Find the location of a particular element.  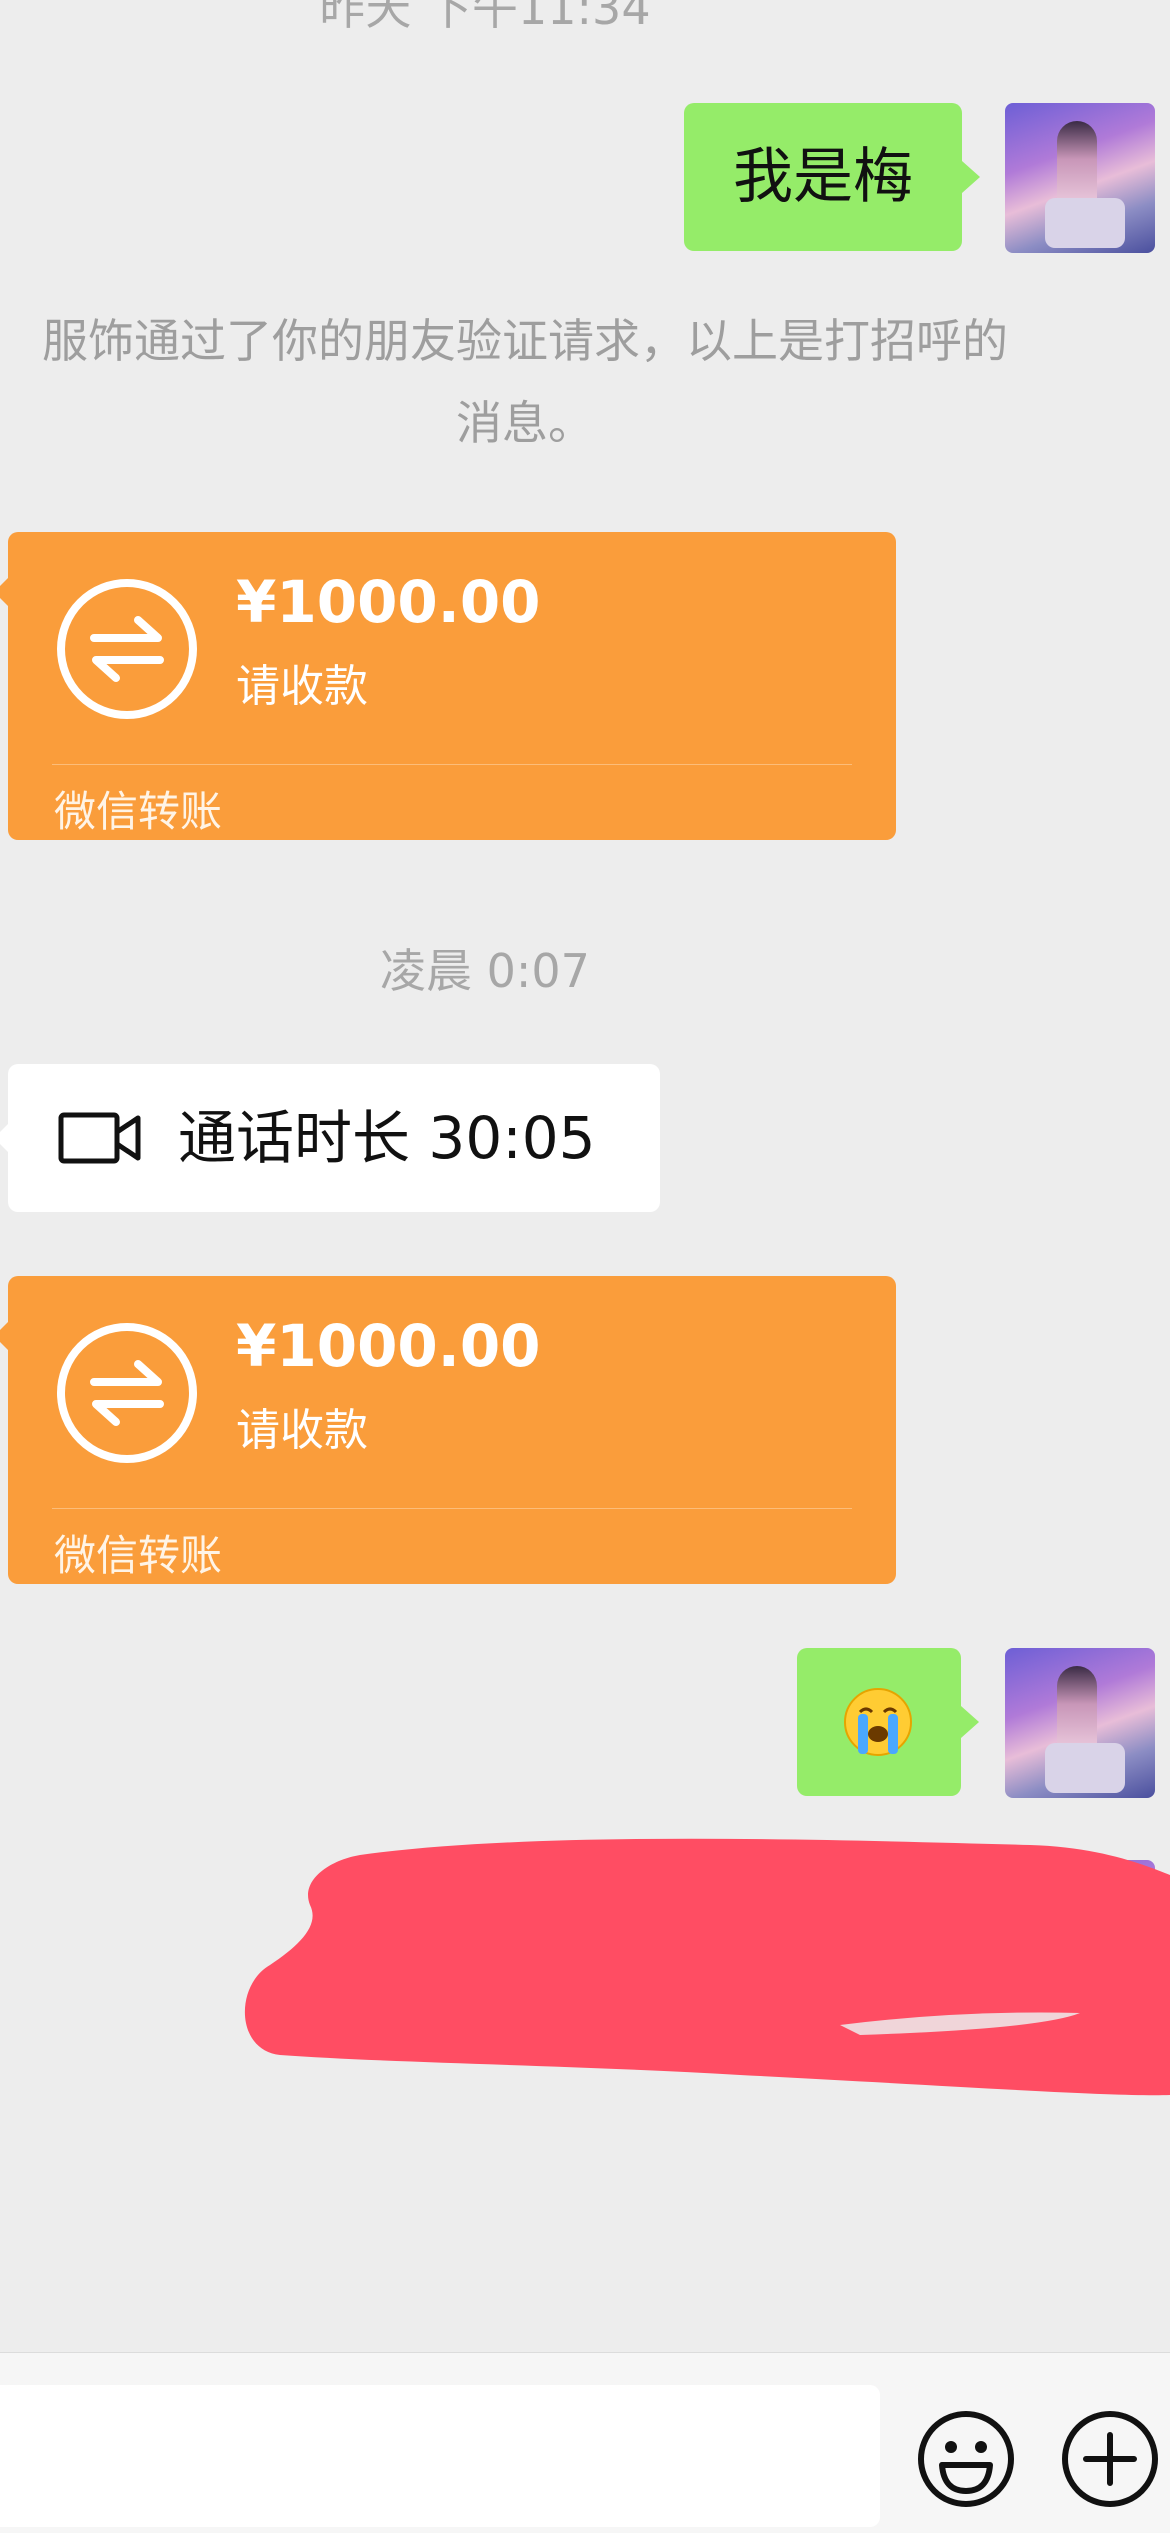

crying-face-emoji is located at coordinates (878, 1722).